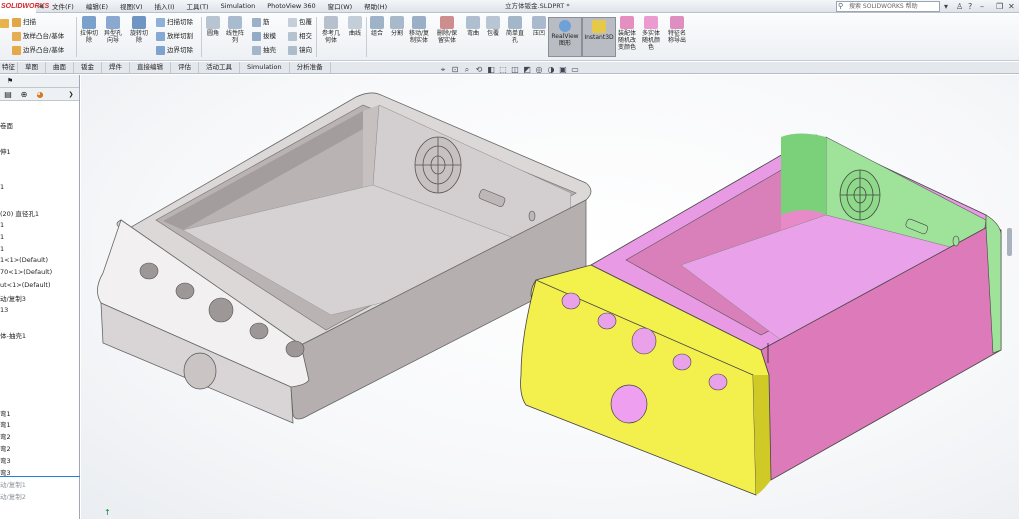 The width and height of the screenshot is (1019, 519). What do you see at coordinates (32, 67) in the screenshot?
I see `tab-sketch: 草图` at bounding box center [32, 67].